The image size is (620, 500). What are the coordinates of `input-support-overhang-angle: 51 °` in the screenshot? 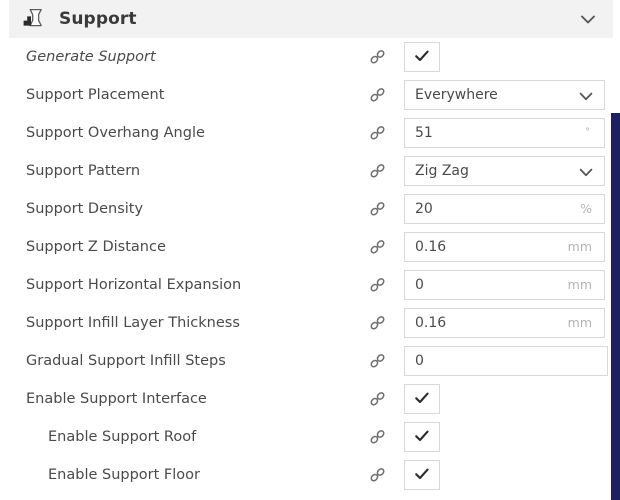 It's located at (504, 133).